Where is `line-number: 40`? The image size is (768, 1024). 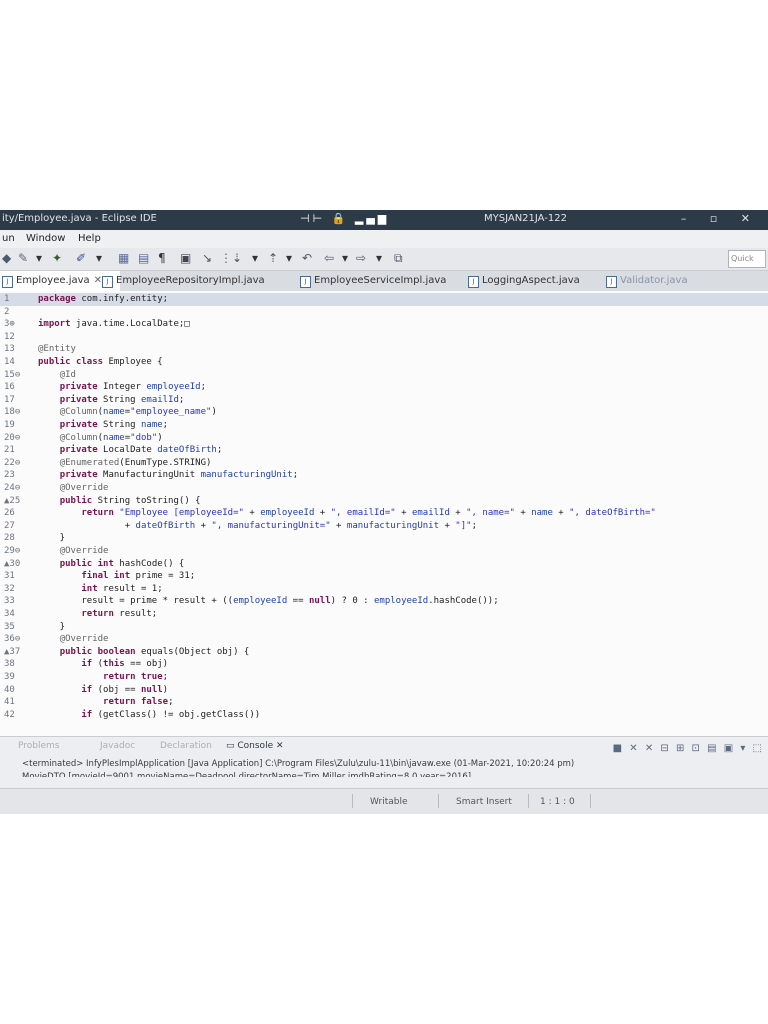
line-number: 40 is located at coordinates (9, 689).